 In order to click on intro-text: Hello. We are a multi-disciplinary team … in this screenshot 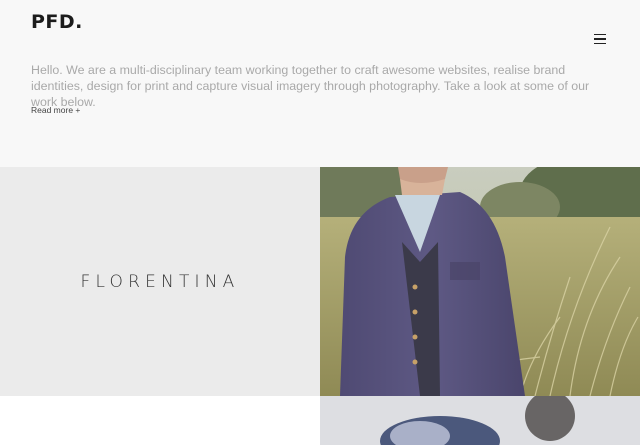, I will do `click(310, 86)`.